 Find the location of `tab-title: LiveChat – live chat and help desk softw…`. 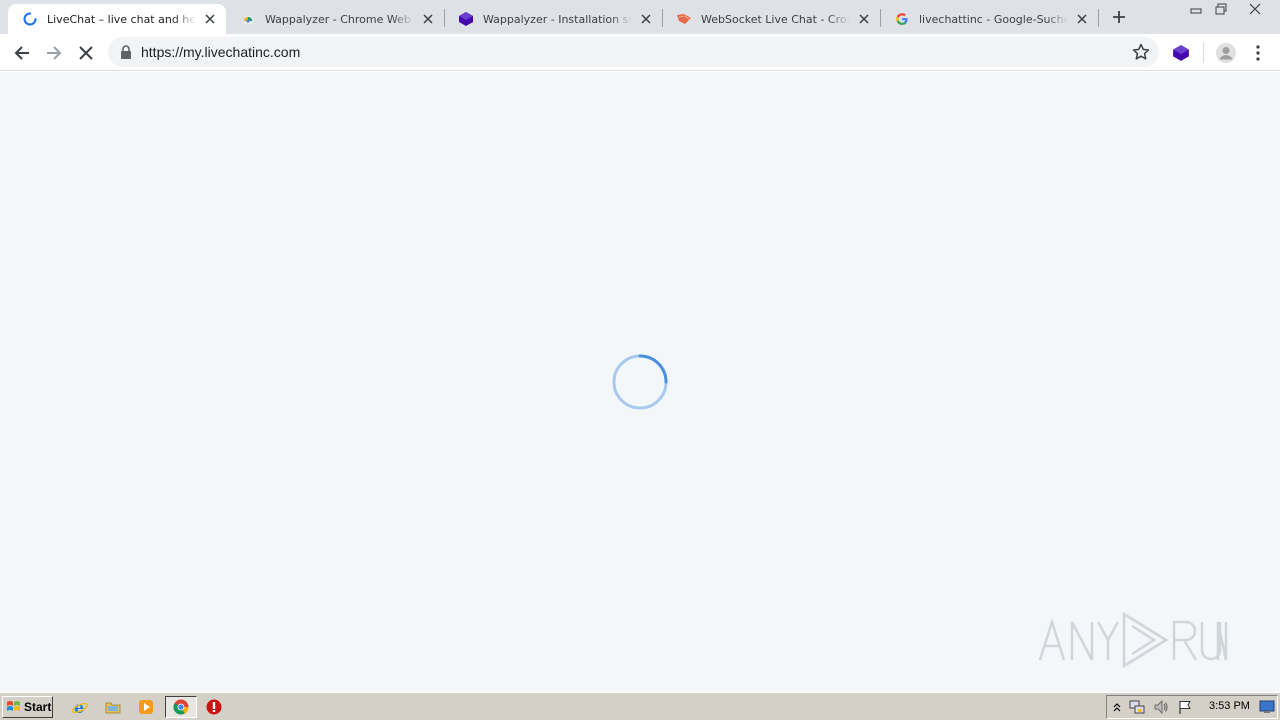

tab-title: LiveChat – live chat and help desk softw… is located at coordinates (121, 19).